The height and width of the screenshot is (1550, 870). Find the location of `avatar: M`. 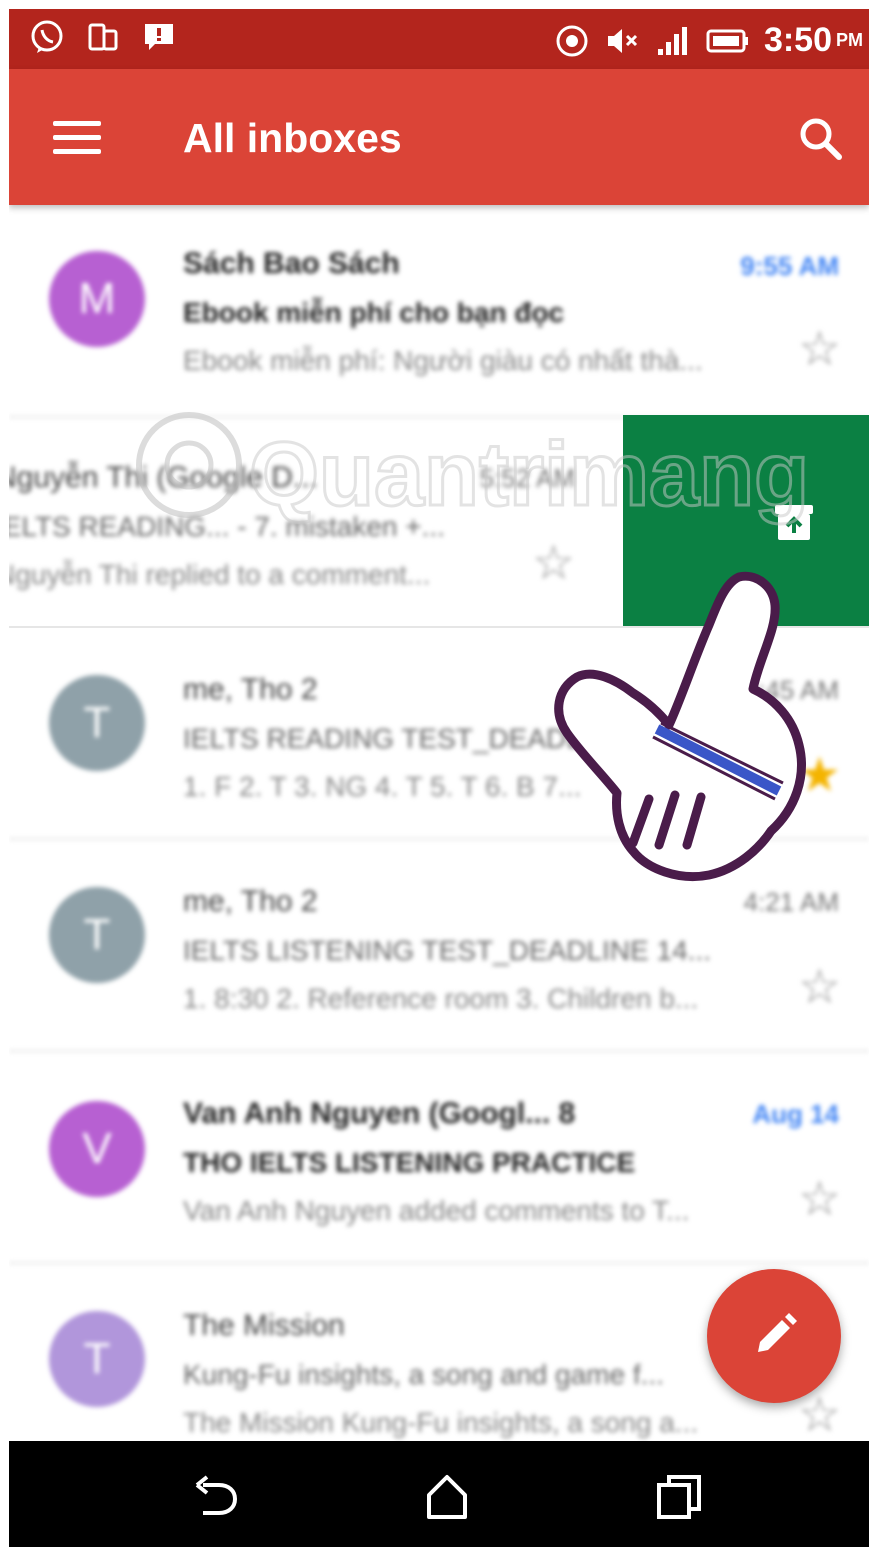

avatar: M is located at coordinates (97, 299).